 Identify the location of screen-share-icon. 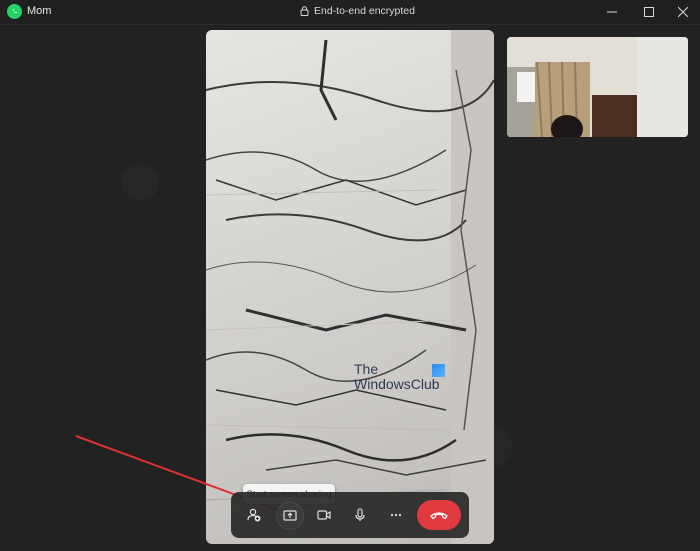
(290, 515).